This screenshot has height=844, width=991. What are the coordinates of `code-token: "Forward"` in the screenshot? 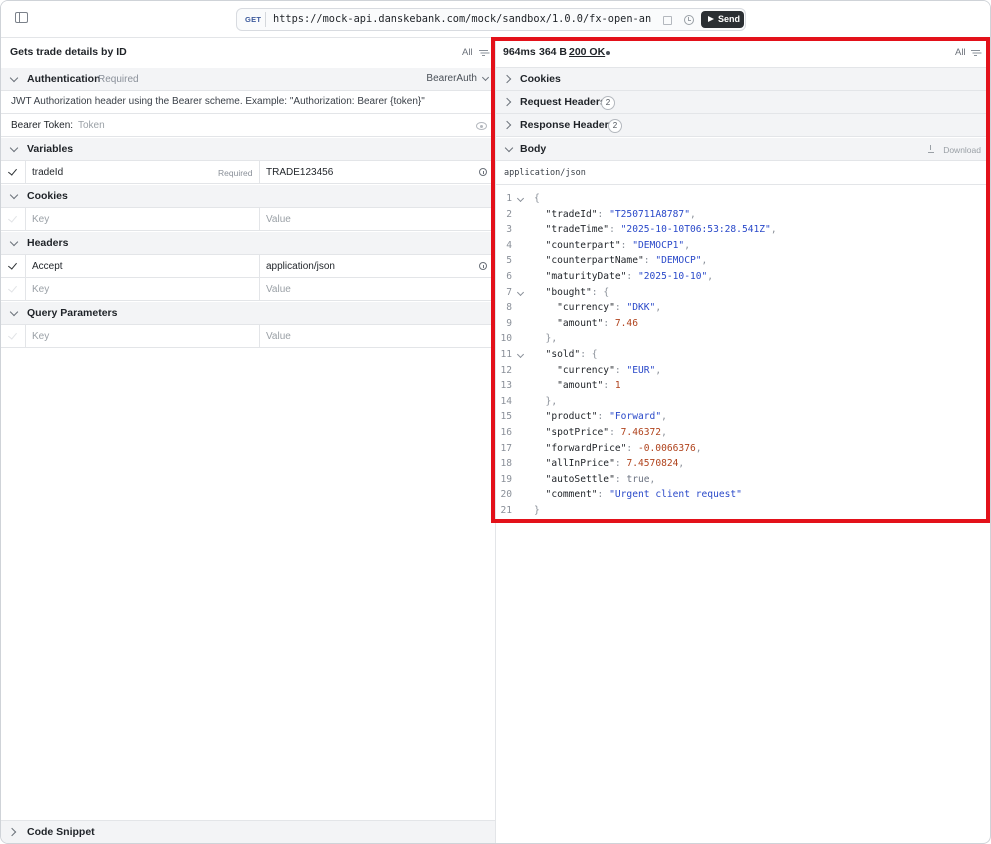 It's located at (635, 417).